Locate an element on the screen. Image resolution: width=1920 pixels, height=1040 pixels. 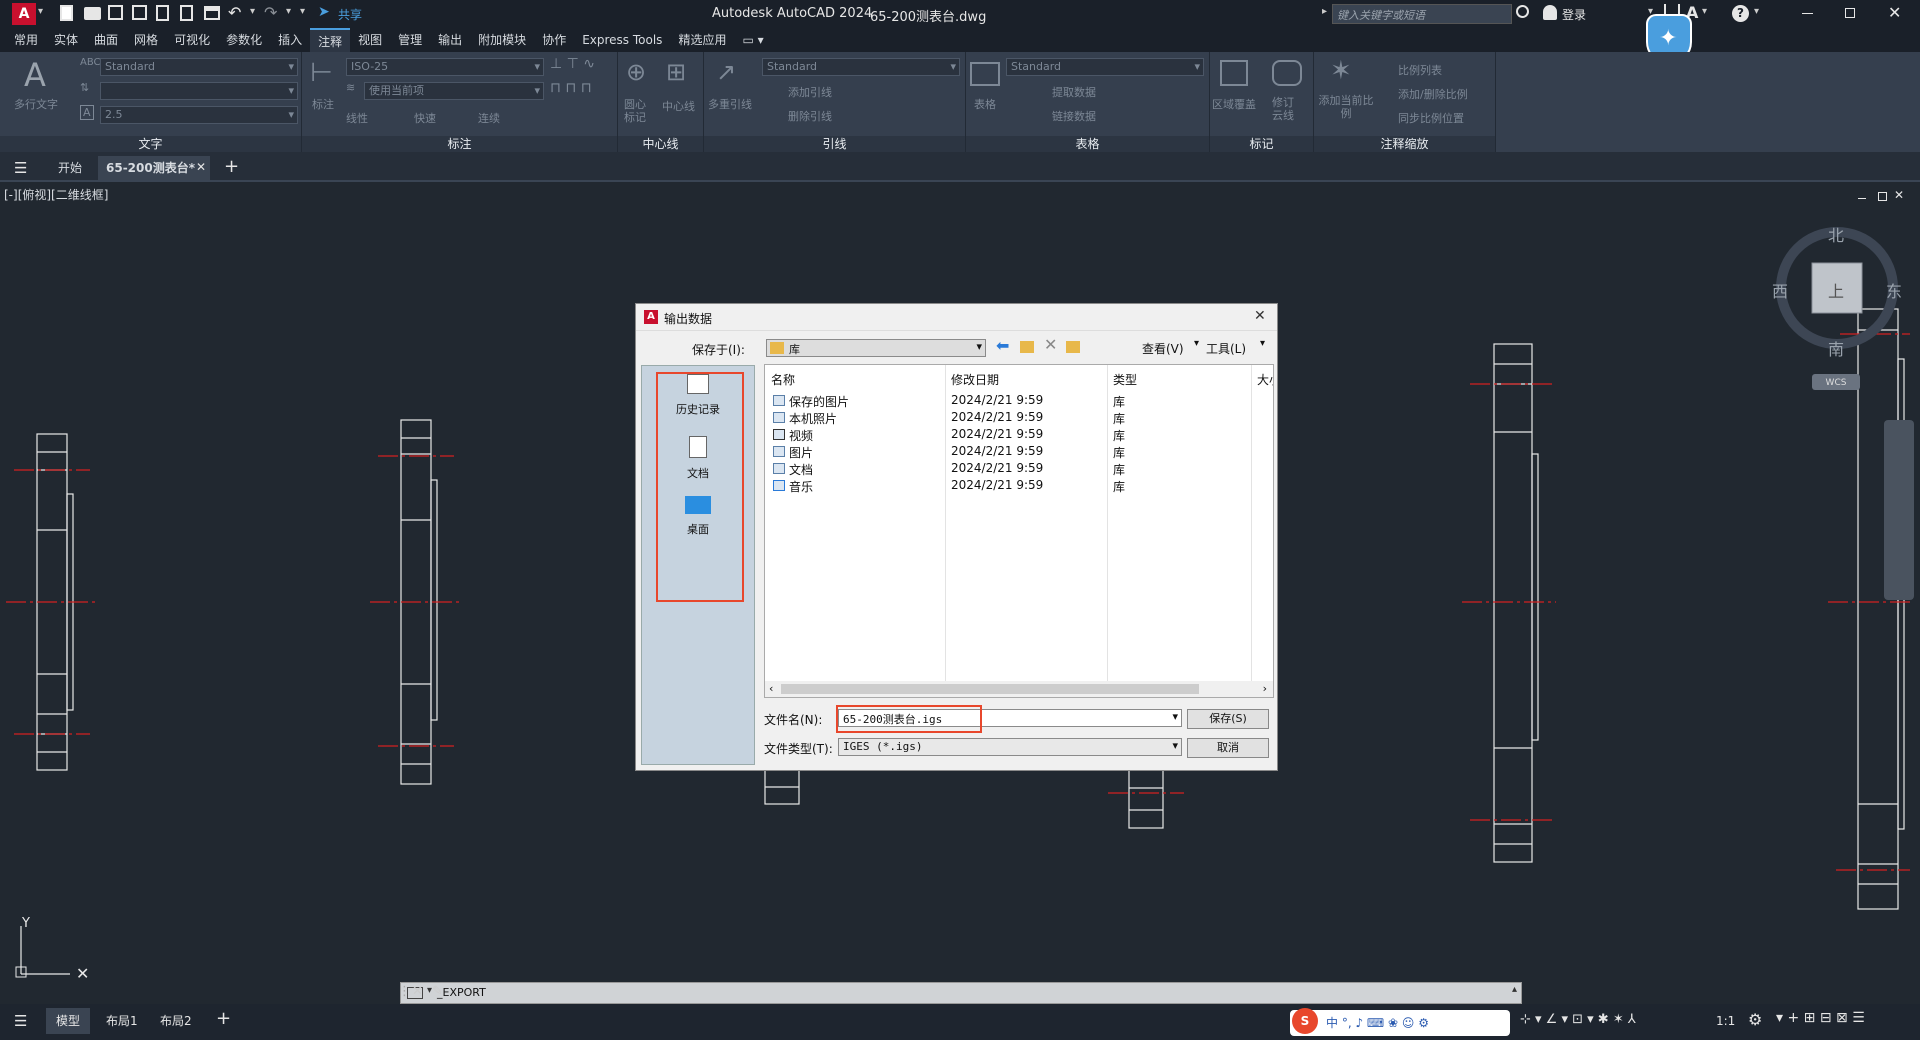
annotation-scale-panel-label: 注释缩放 is located at coordinates (1404, 144).